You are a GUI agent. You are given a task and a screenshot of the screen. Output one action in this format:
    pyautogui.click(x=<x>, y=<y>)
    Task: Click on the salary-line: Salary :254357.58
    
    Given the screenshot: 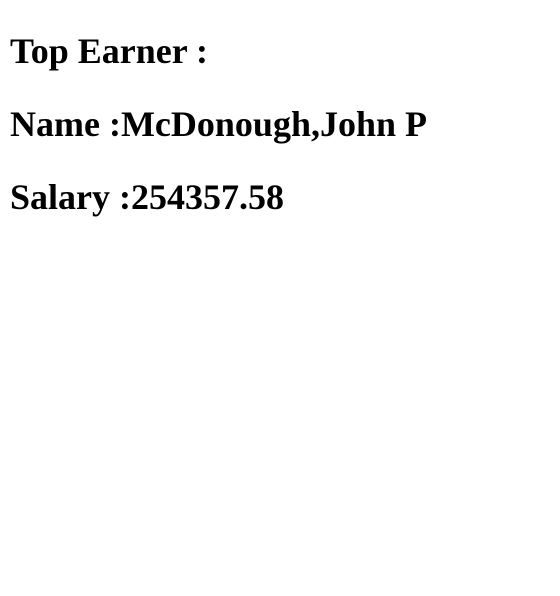 What is the action you would take?
    pyautogui.click(x=280, y=197)
    